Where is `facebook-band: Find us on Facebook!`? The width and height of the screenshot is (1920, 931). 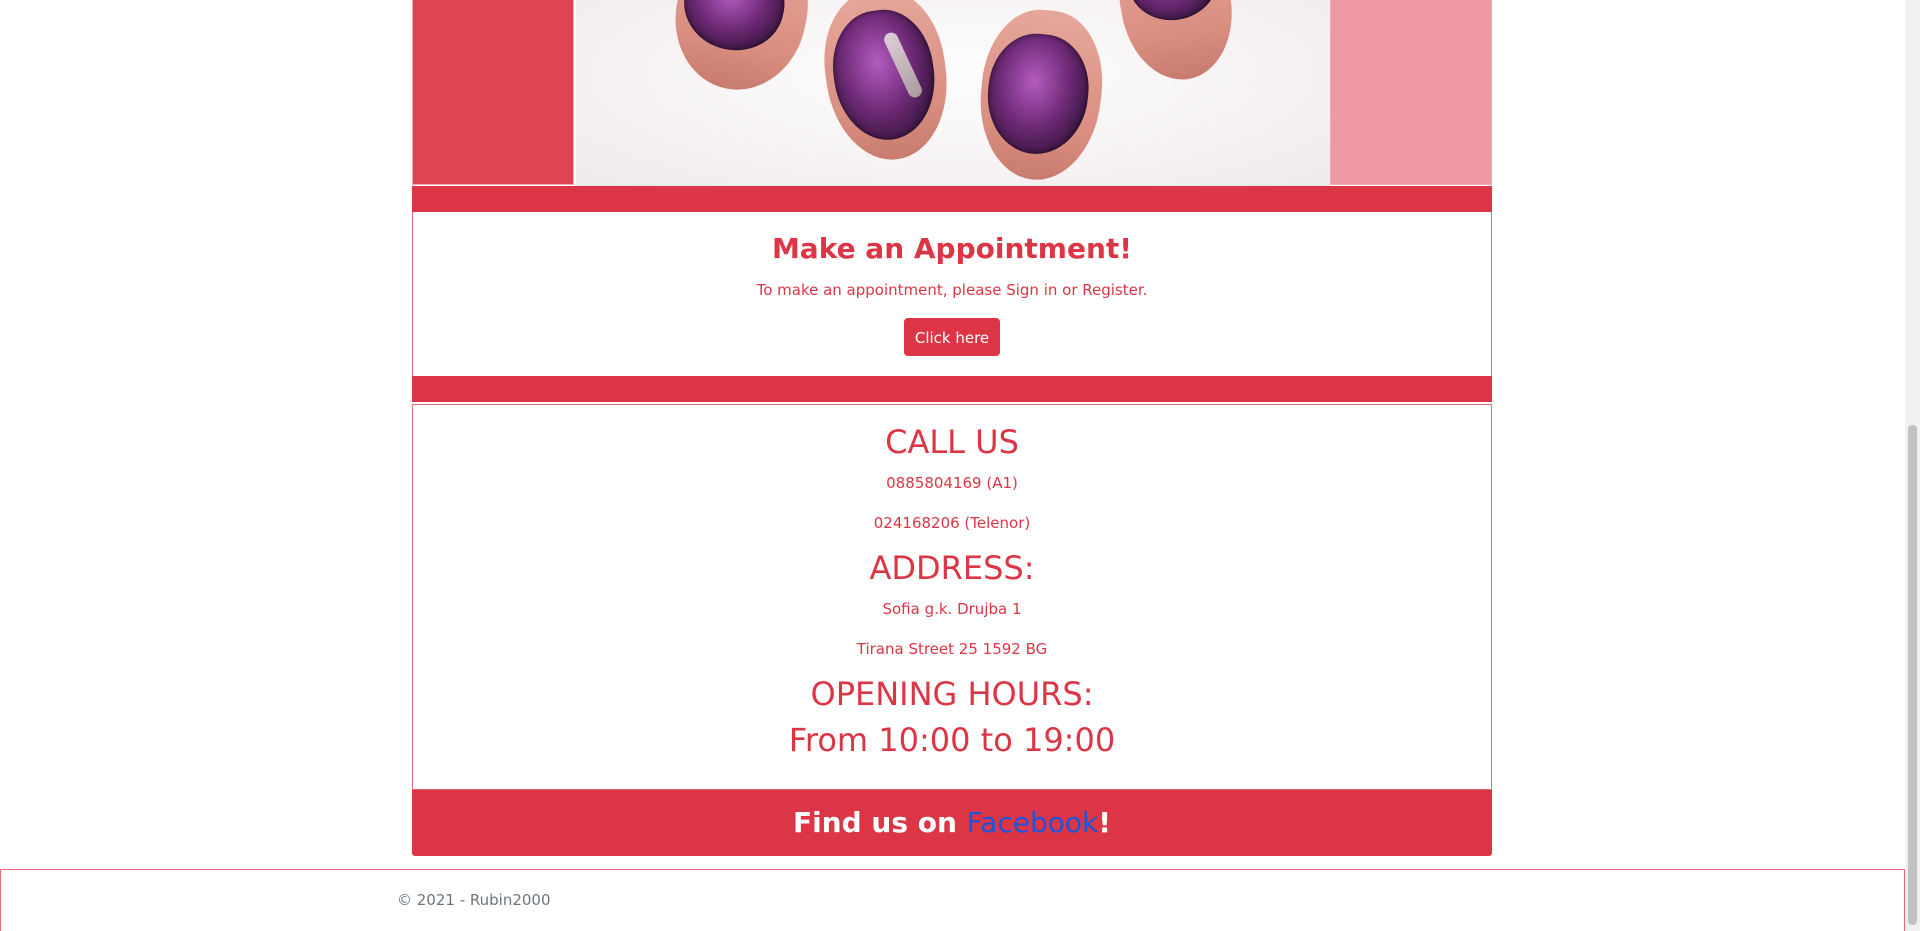
facebook-band: Find us on Facebook! is located at coordinates (952, 823).